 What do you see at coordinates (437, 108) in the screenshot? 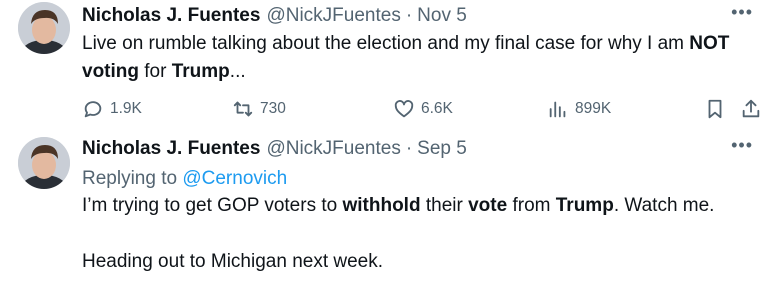
I see `like-count: 6.6K` at bounding box center [437, 108].